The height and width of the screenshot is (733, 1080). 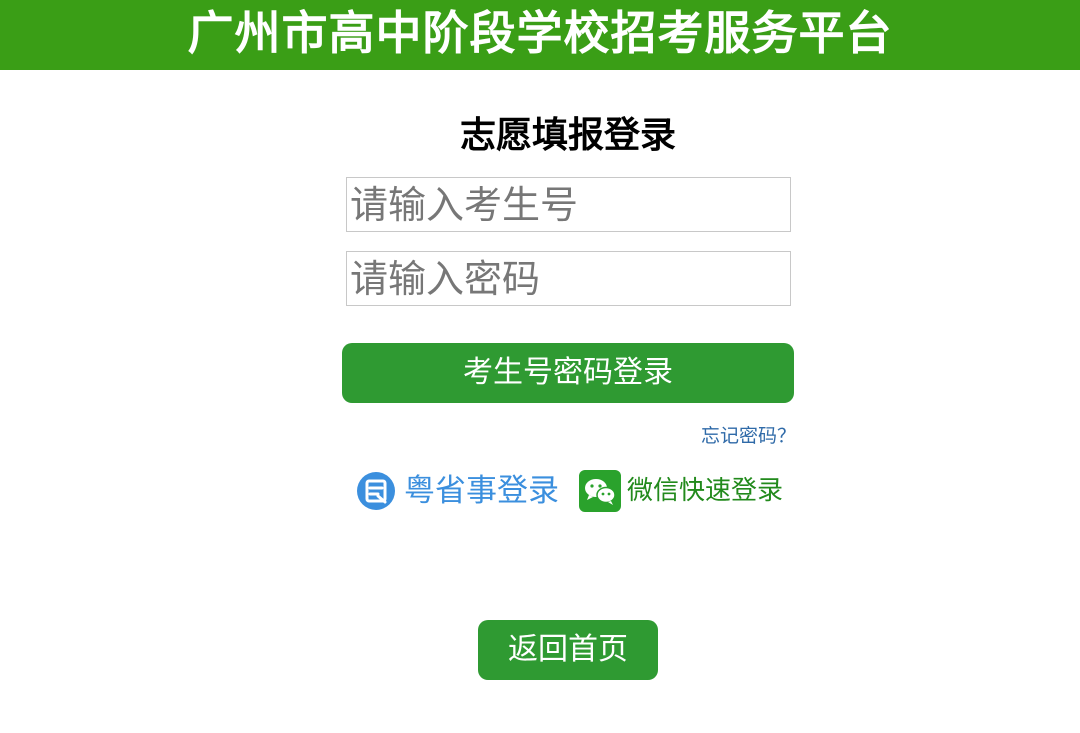 What do you see at coordinates (481, 491) in the screenshot?
I see `yueshengshi-login-label: 粤省事登录` at bounding box center [481, 491].